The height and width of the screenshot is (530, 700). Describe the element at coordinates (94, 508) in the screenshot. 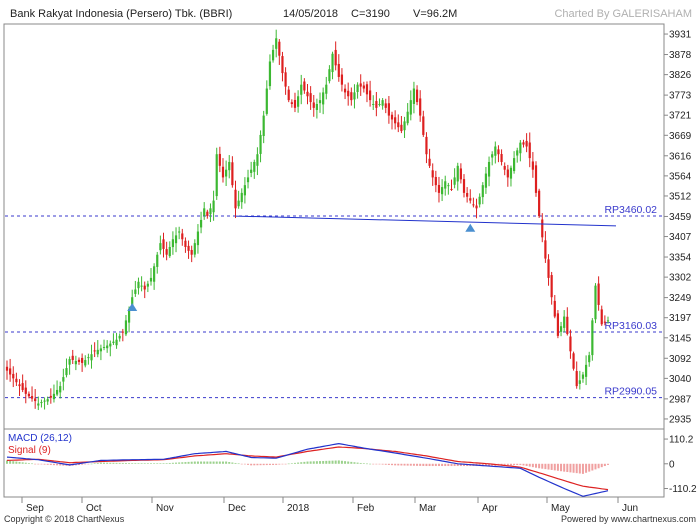

I see `time-tick-label: Oct` at that location.